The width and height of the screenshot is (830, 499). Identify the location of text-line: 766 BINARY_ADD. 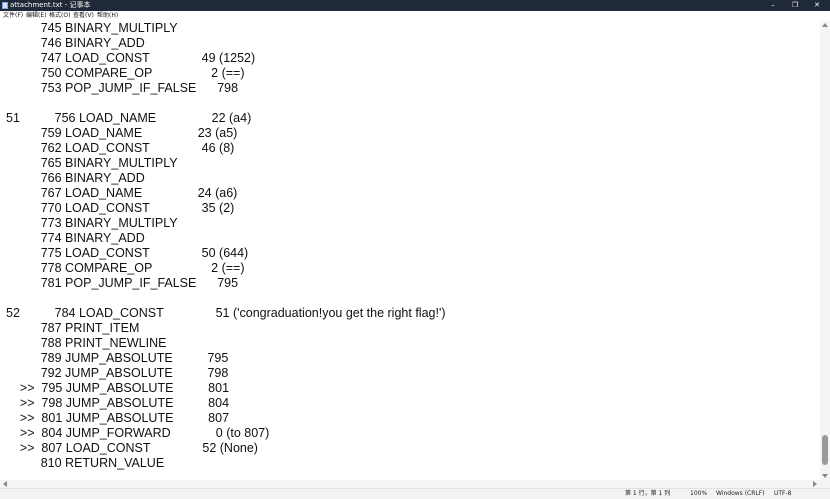
(75, 178).